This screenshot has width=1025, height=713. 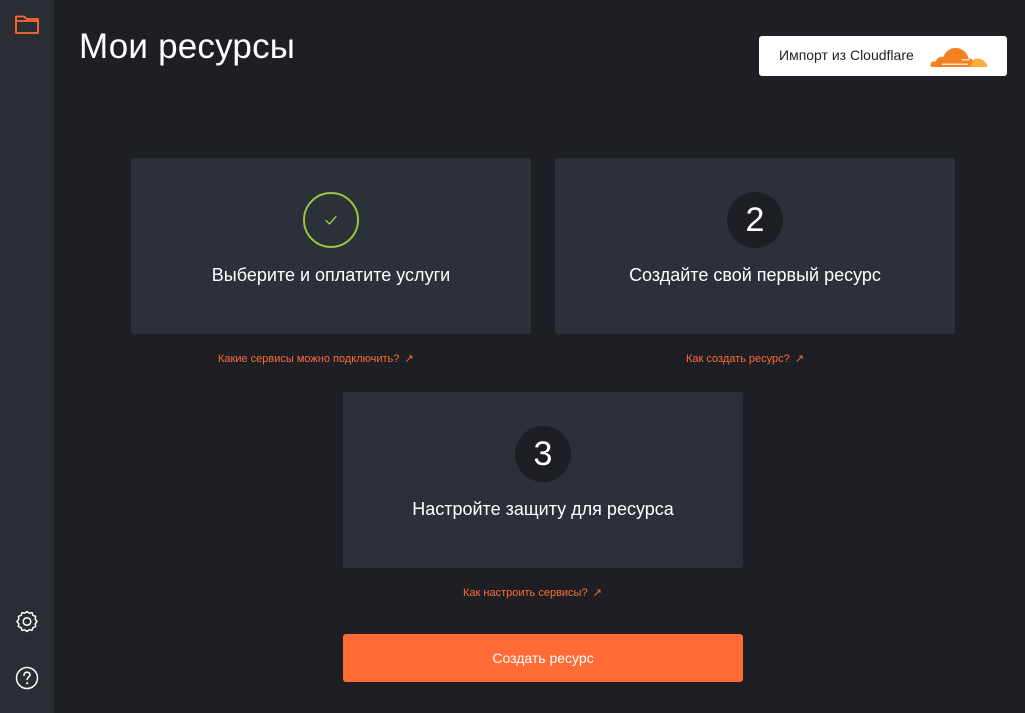 What do you see at coordinates (331, 220) in the screenshot?
I see `step-1-check-icon` at bounding box center [331, 220].